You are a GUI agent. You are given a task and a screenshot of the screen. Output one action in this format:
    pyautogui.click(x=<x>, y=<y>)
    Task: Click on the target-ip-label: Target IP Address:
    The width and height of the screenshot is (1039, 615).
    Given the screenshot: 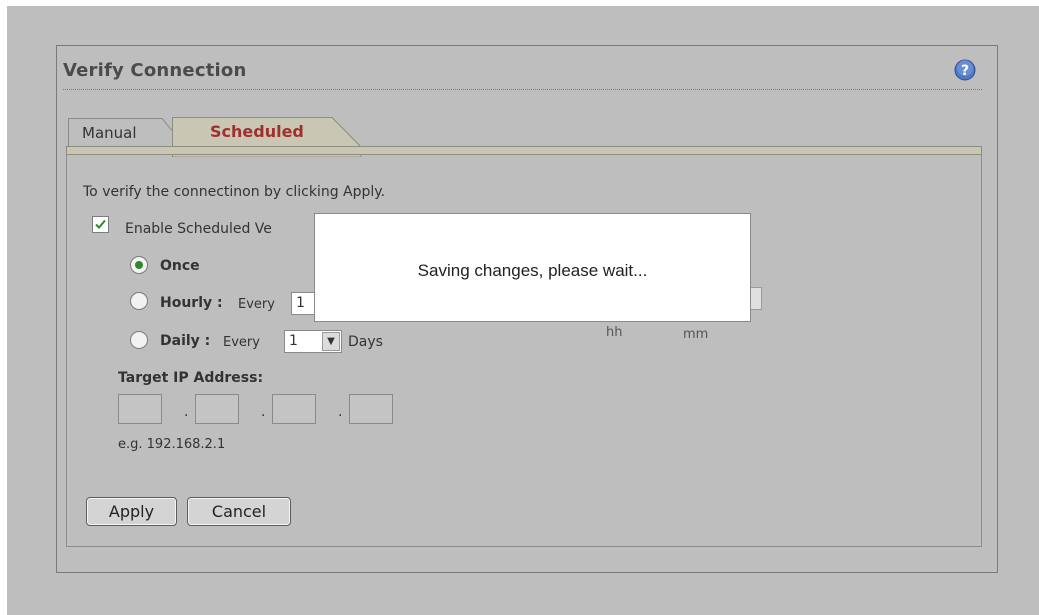 What is the action you would take?
    pyautogui.click(x=191, y=378)
    